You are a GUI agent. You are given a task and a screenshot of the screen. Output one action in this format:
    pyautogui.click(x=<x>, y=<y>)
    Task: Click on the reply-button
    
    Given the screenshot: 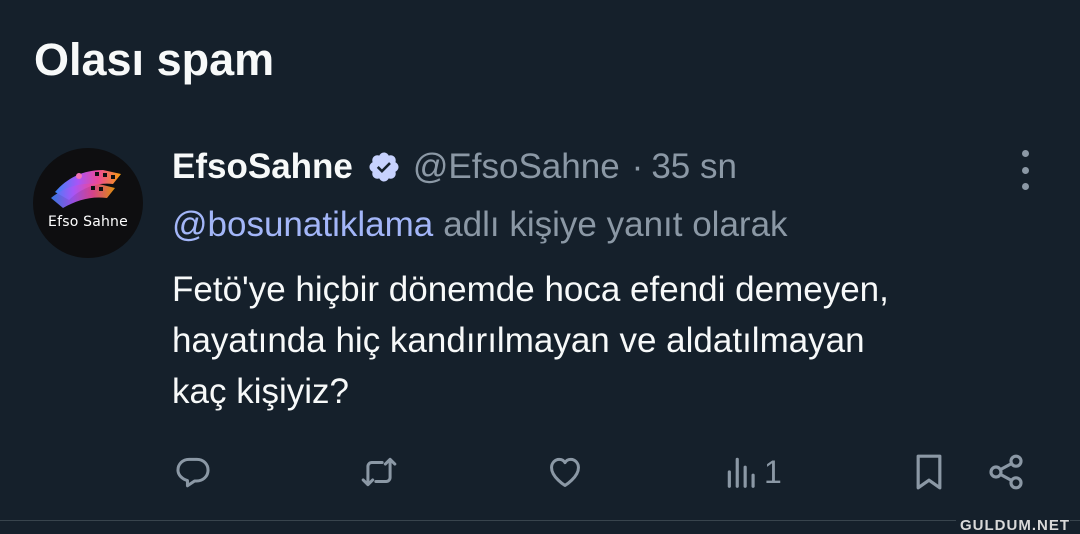 What is the action you would take?
    pyautogui.click(x=193, y=472)
    